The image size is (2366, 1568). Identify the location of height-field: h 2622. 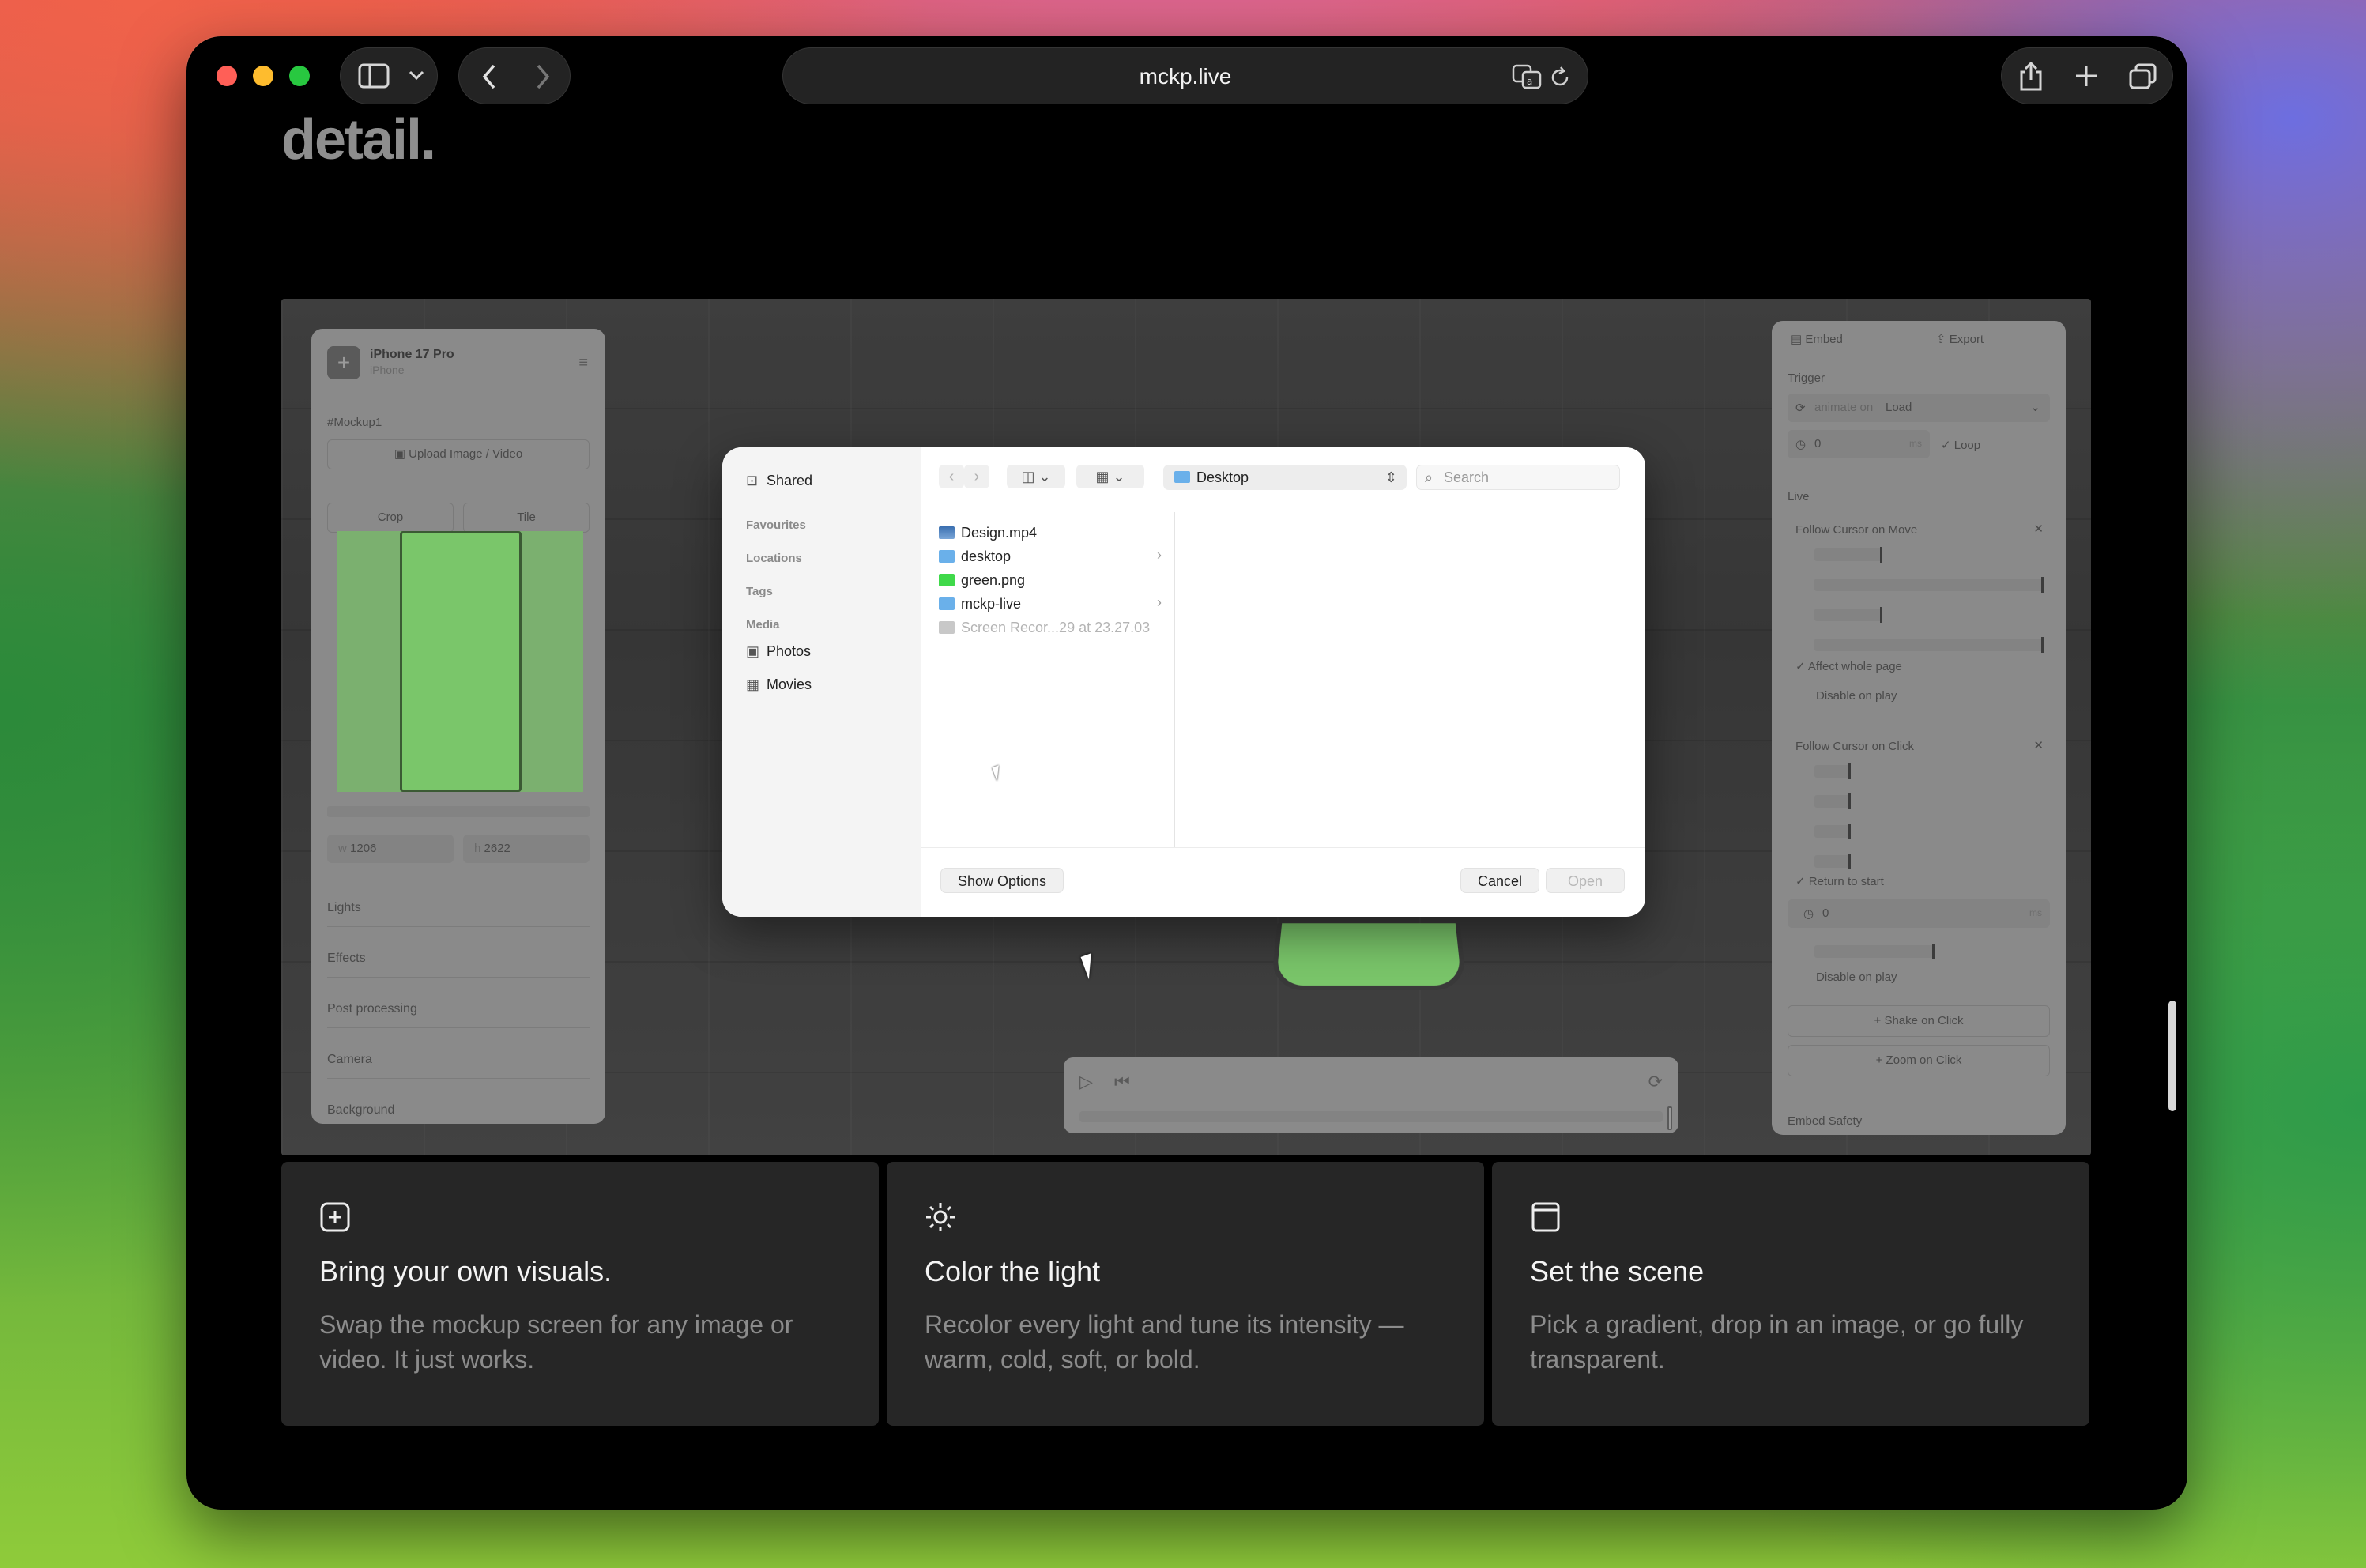
(526, 849).